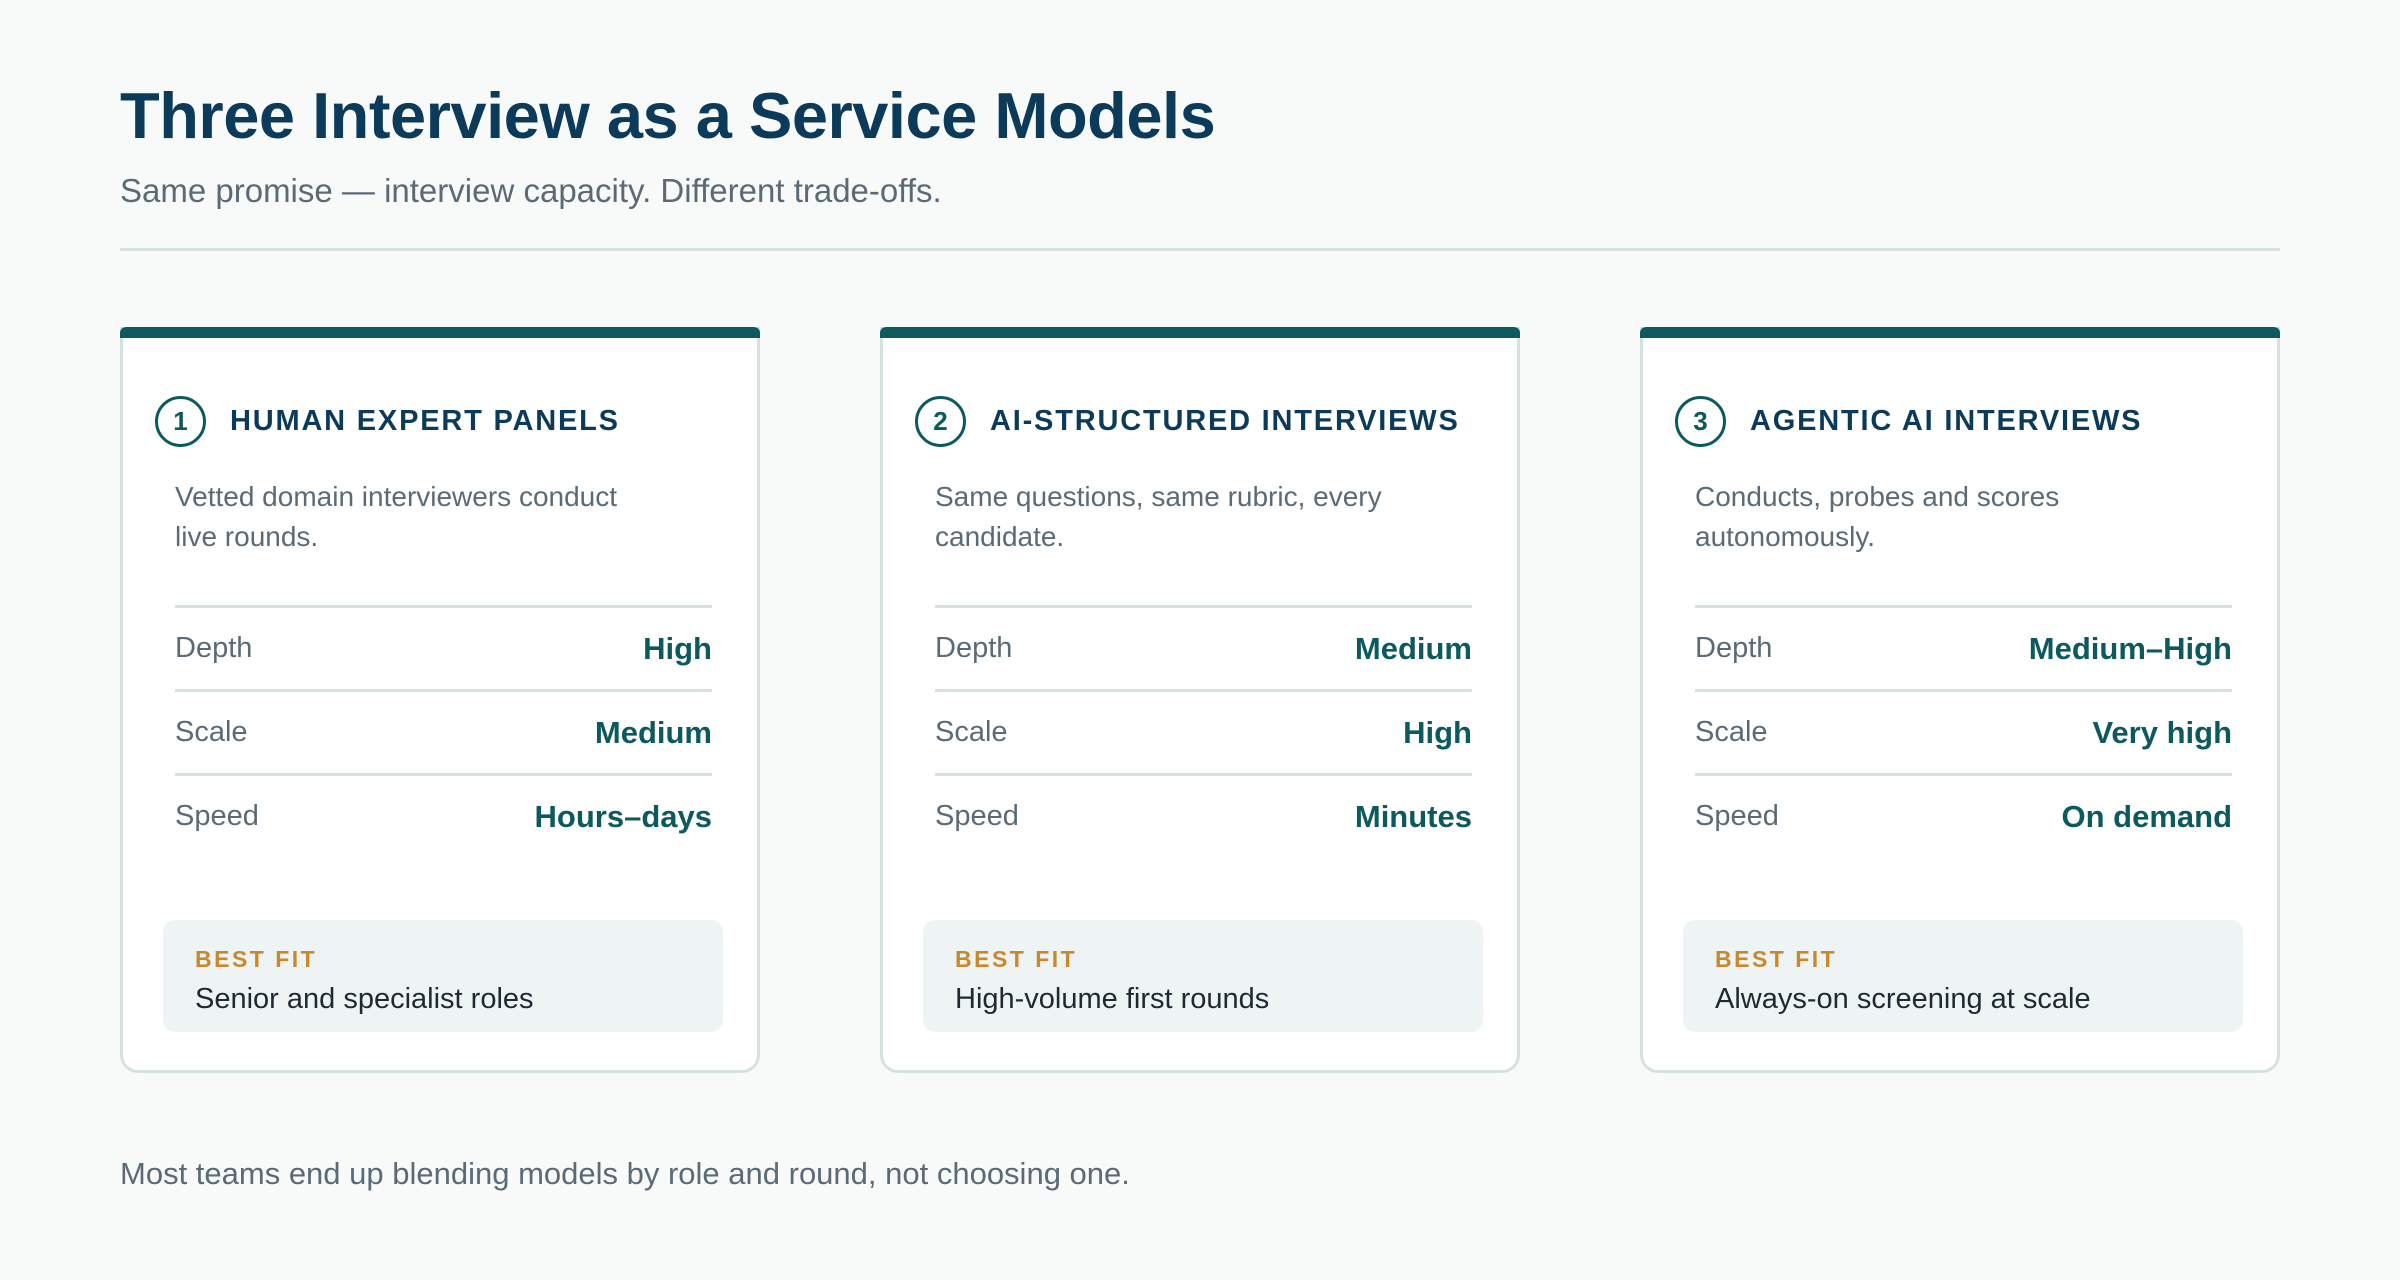 The width and height of the screenshot is (2400, 1280). What do you see at coordinates (443, 734) in the screenshot?
I see `metric-row-scale: Scale Medium` at bounding box center [443, 734].